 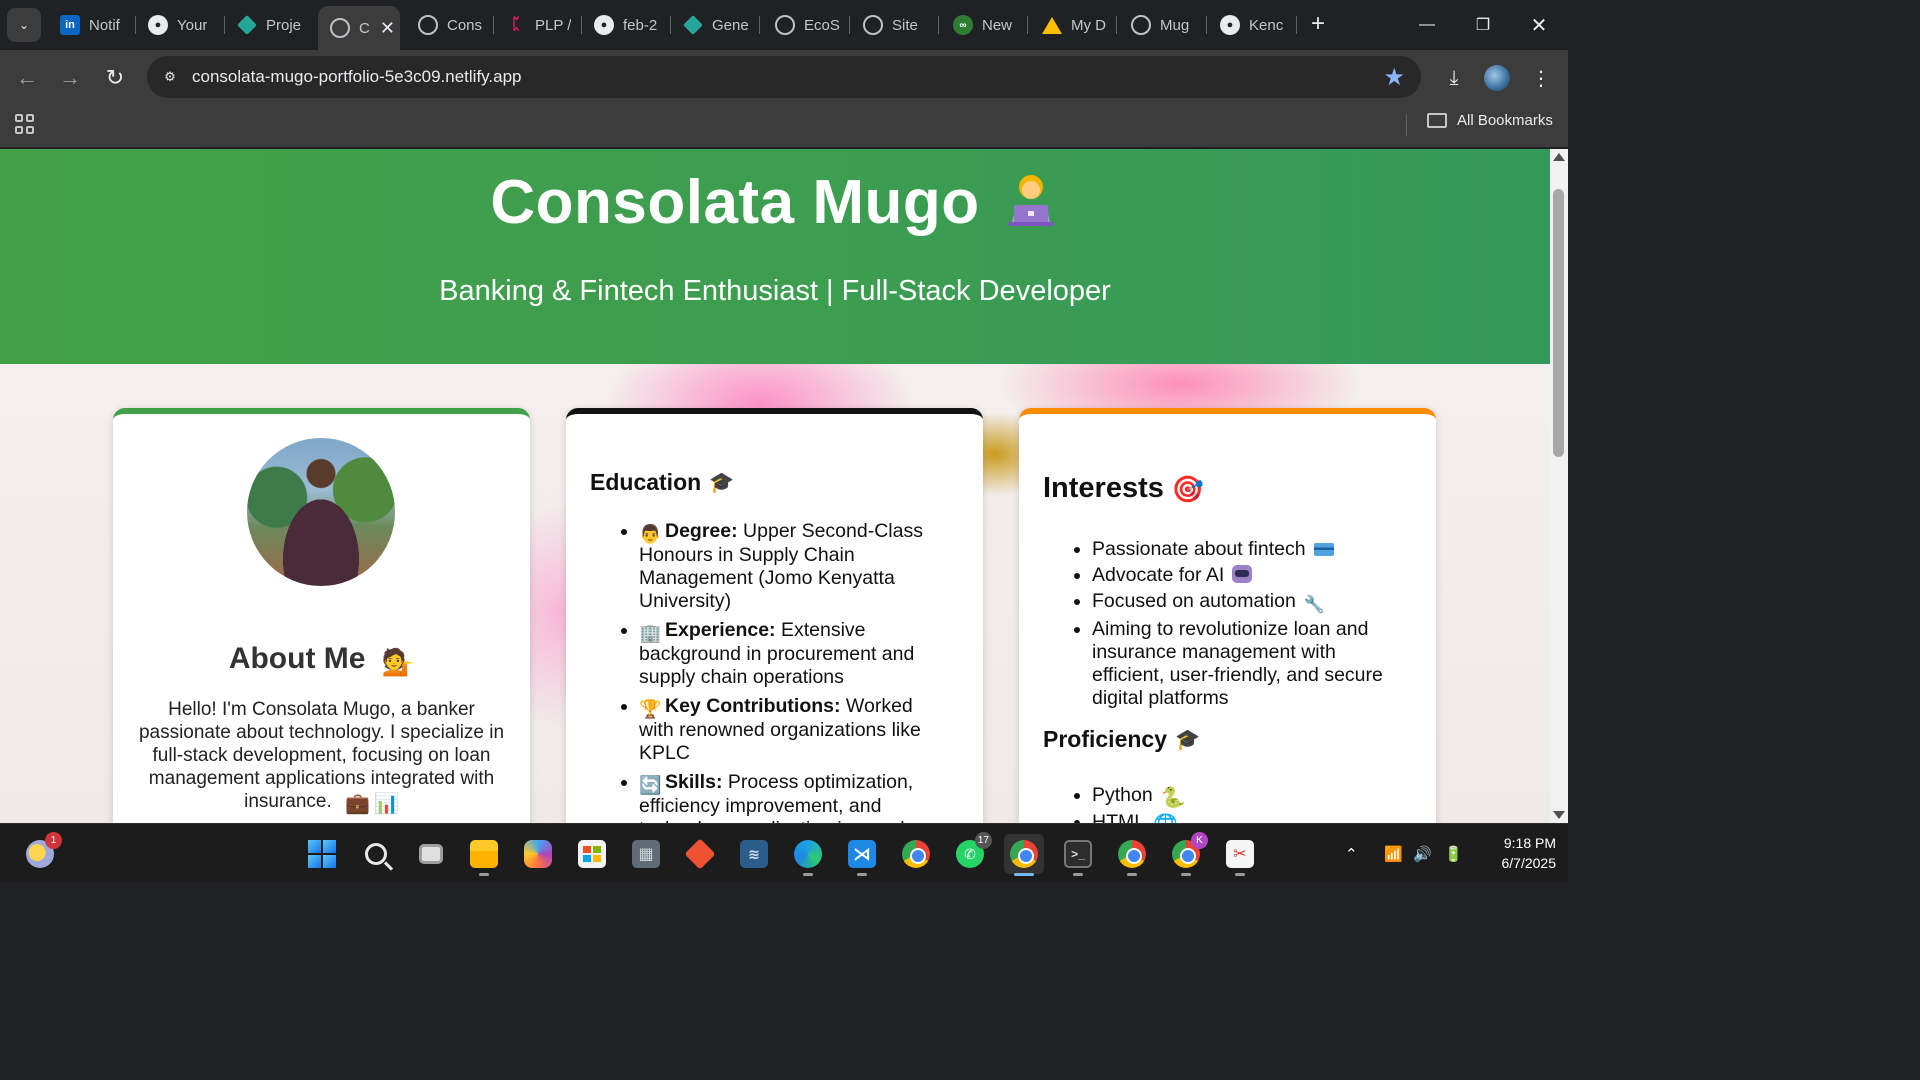 I want to click on chrome-app-profile-k: K, so click(x=1187, y=854).